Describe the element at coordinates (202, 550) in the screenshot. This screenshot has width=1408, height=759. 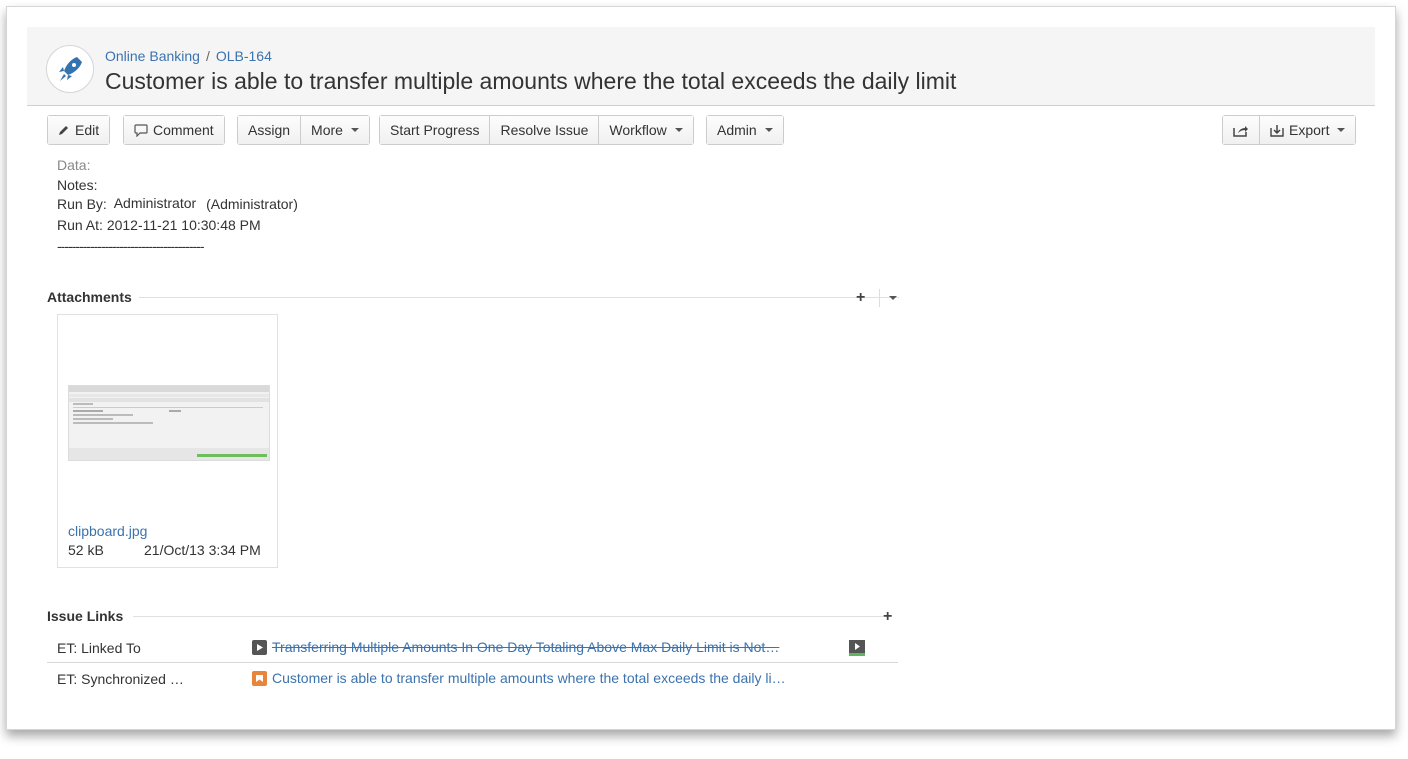
I see `attachment-date: 21/Oct/13 3:34 PM` at that location.